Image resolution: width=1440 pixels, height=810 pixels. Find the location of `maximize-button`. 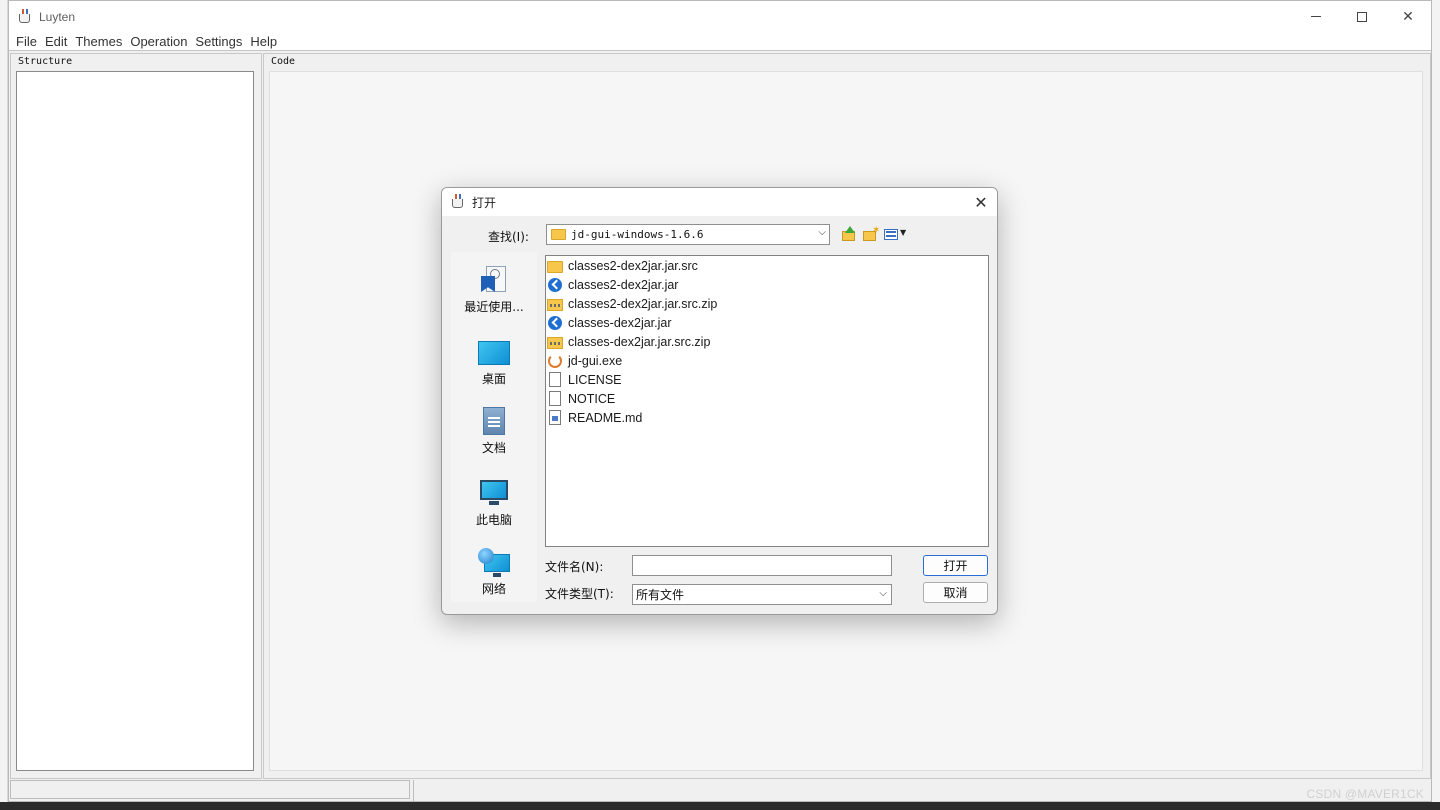

maximize-button is located at coordinates (1362, 16).